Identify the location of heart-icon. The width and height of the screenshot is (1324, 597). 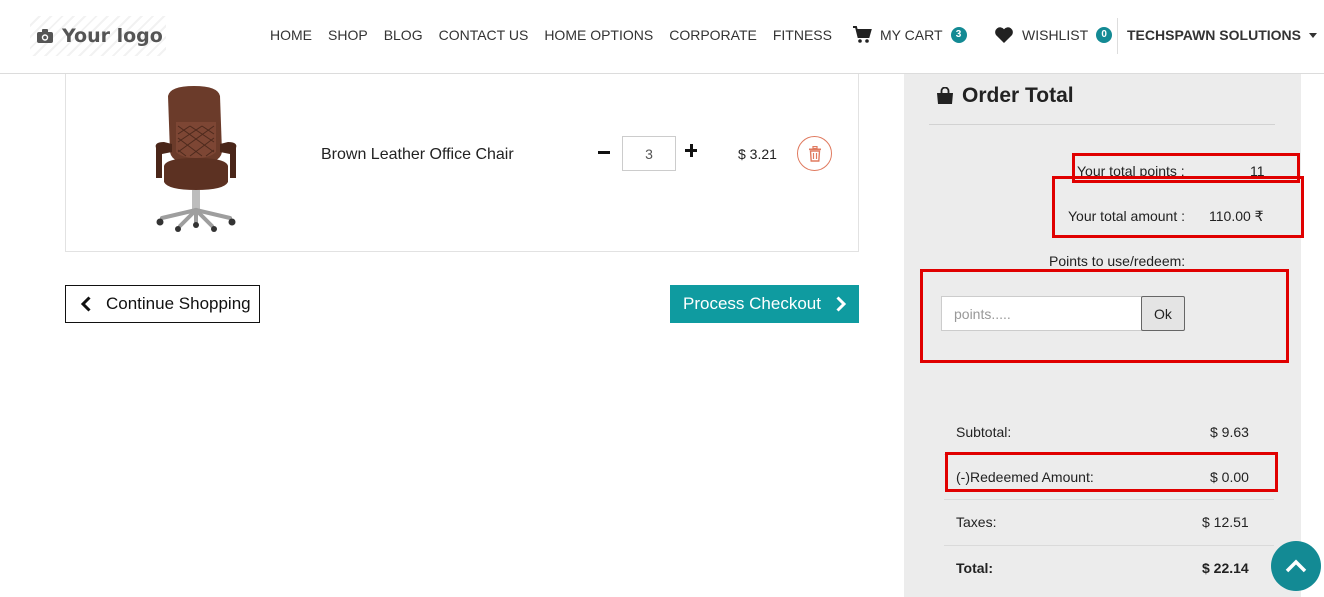
(1004, 35).